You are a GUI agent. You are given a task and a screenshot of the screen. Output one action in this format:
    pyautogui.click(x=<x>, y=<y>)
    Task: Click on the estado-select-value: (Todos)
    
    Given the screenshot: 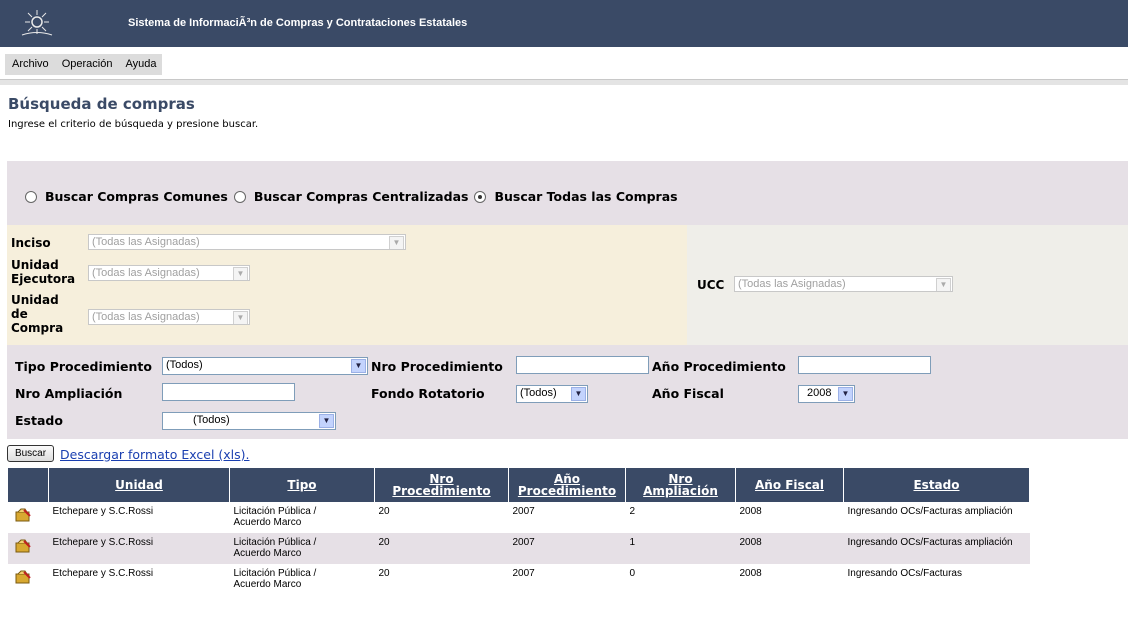 What is the action you would take?
    pyautogui.click(x=211, y=420)
    